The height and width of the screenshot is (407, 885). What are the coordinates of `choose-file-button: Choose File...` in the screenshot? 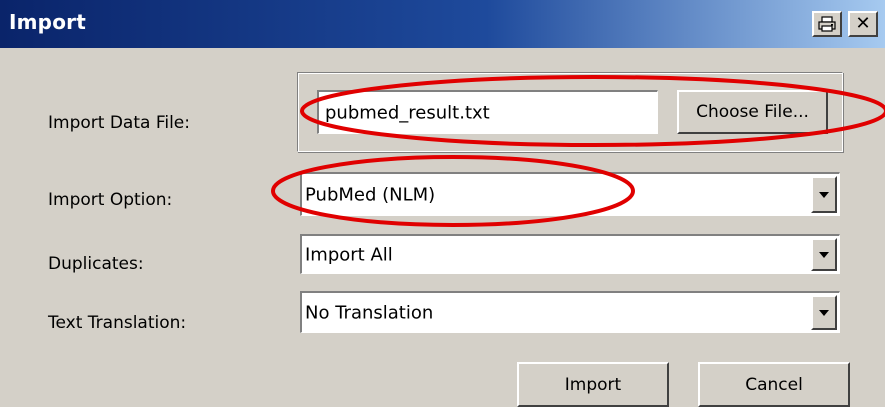 It's located at (752, 112).